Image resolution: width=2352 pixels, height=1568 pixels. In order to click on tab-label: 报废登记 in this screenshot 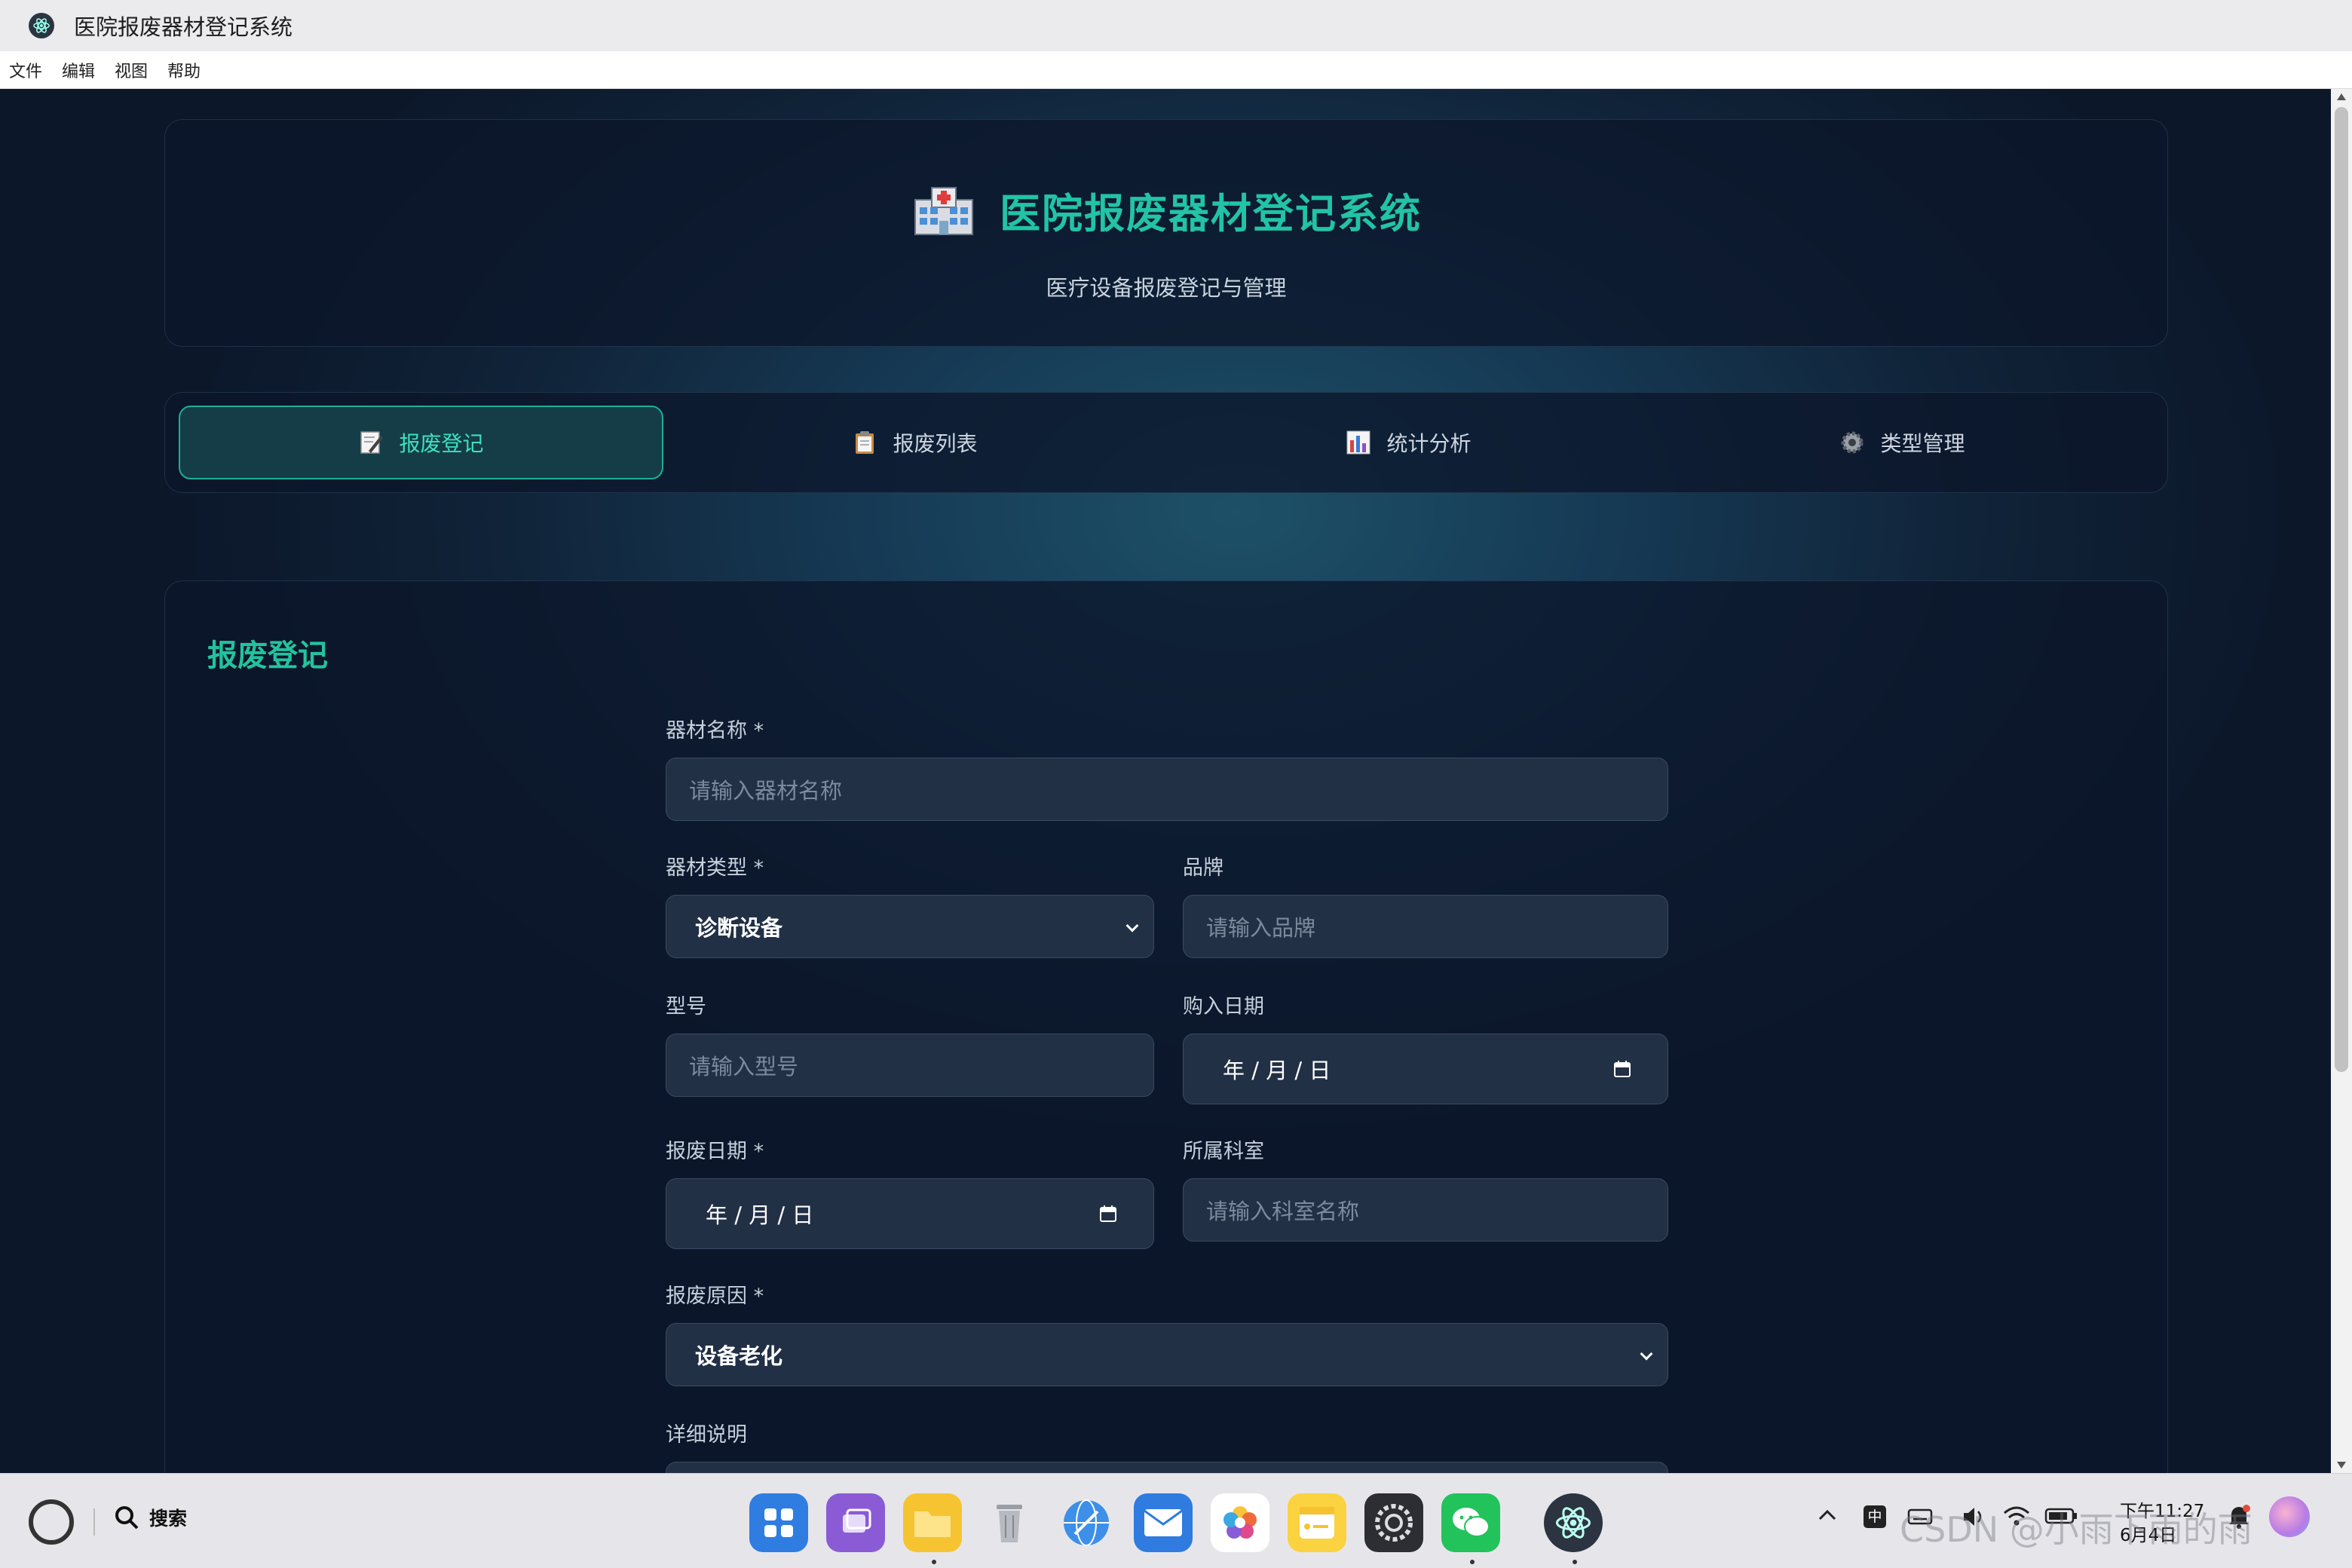, I will do `click(441, 443)`.